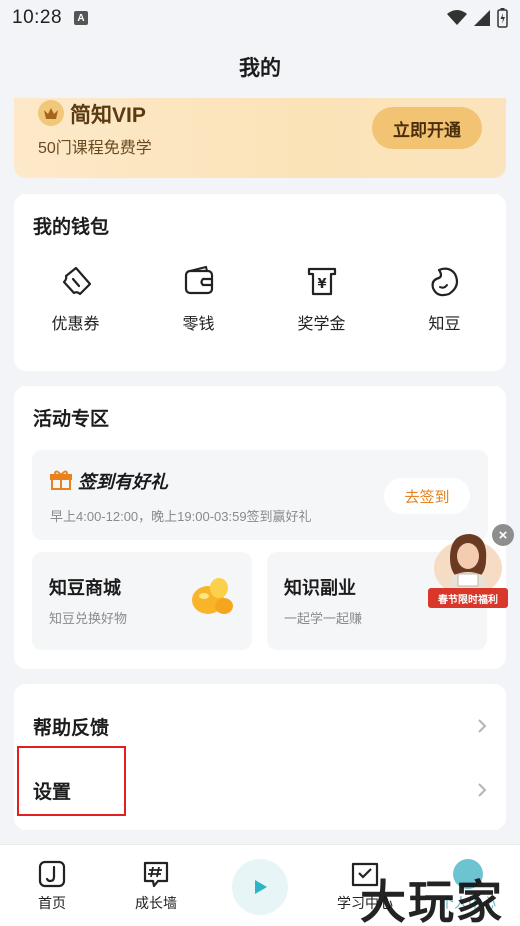  I want to click on crown-icon, so click(51, 113).